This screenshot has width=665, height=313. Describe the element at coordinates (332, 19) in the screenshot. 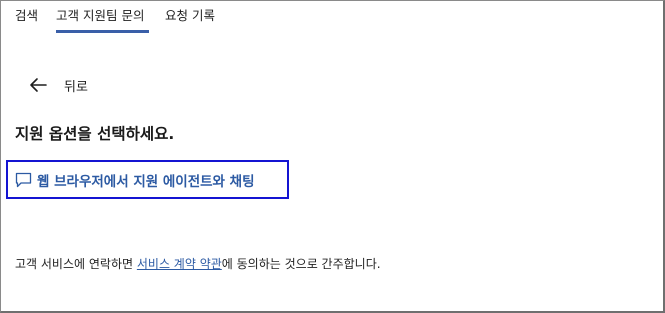

I see `tab-bar: 검색 고객 지원팀 문의 요청 기록` at that location.